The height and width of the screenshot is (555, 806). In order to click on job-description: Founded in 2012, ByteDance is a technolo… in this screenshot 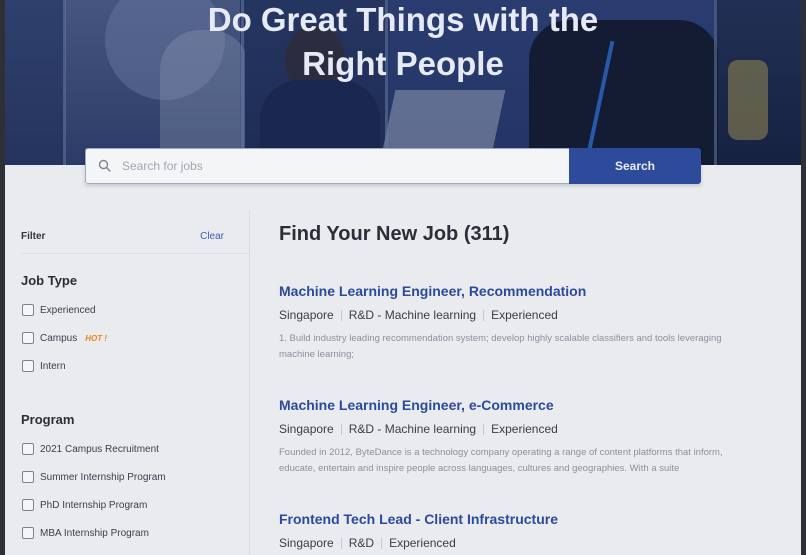, I will do `click(501, 460)`.